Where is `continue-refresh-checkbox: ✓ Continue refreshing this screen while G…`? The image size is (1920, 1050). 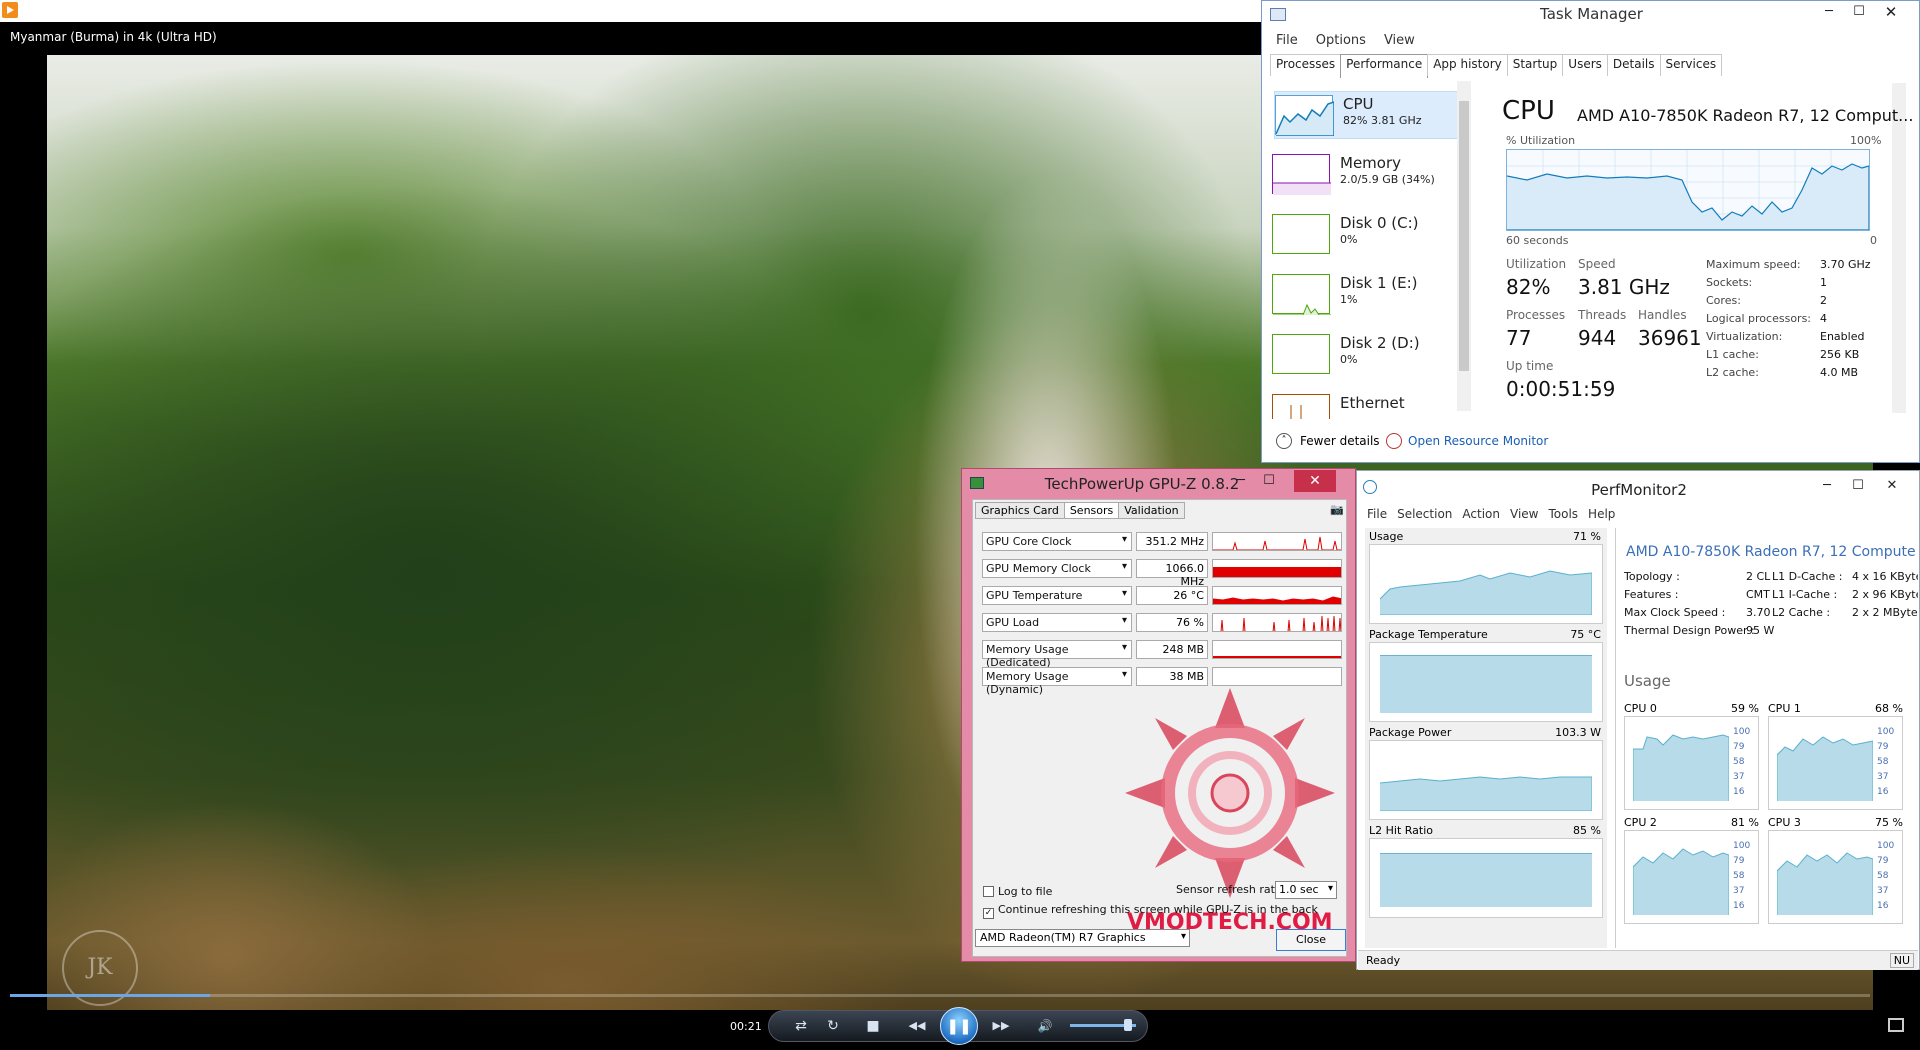
continue-refresh-checkbox: ✓ Continue refreshing this screen while G… is located at coordinates (1150, 911).